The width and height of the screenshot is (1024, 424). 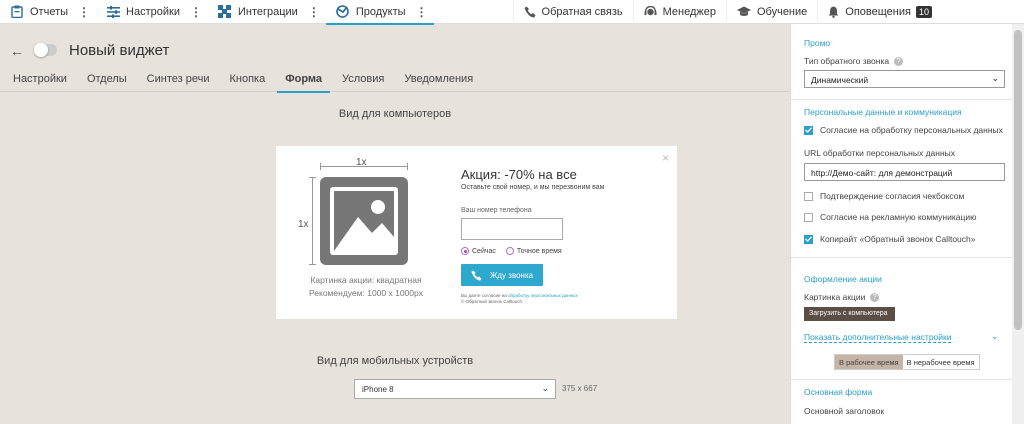 What do you see at coordinates (455, 389) in the screenshot?
I see `device-select: iPhone 8 ⌄` at bounding box center [455, 389].